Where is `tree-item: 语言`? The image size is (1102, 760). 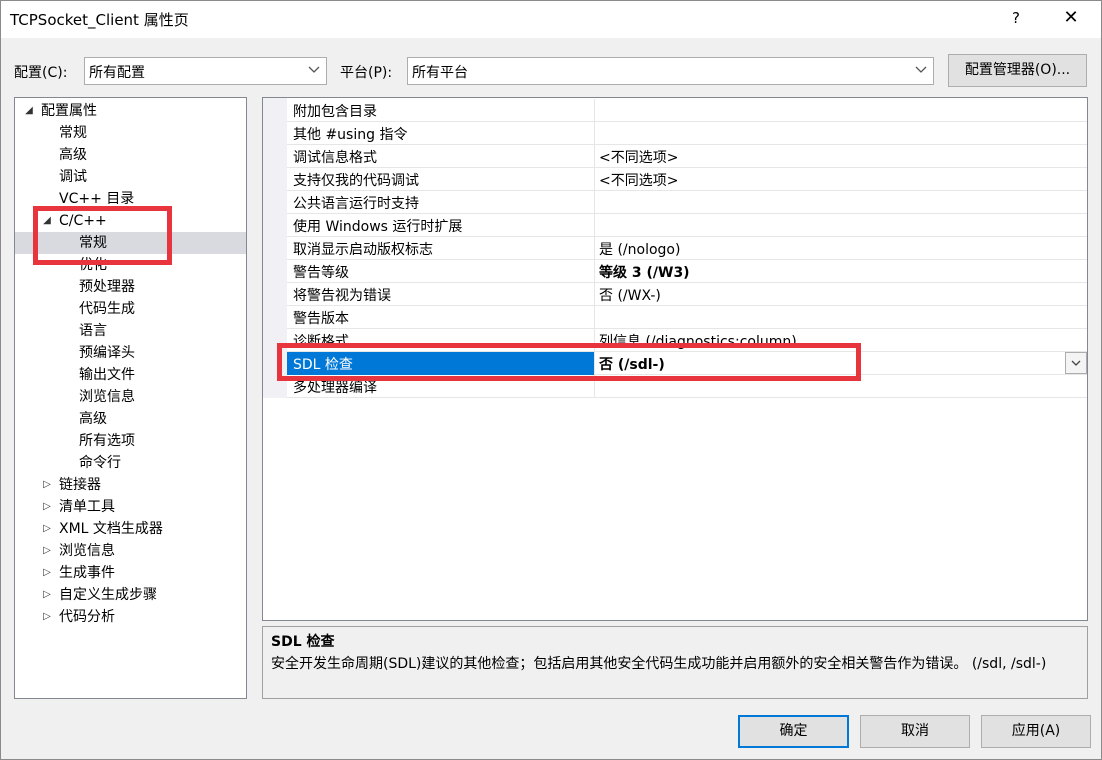
tree-item: 语言 is located at coordinates (130, 331).